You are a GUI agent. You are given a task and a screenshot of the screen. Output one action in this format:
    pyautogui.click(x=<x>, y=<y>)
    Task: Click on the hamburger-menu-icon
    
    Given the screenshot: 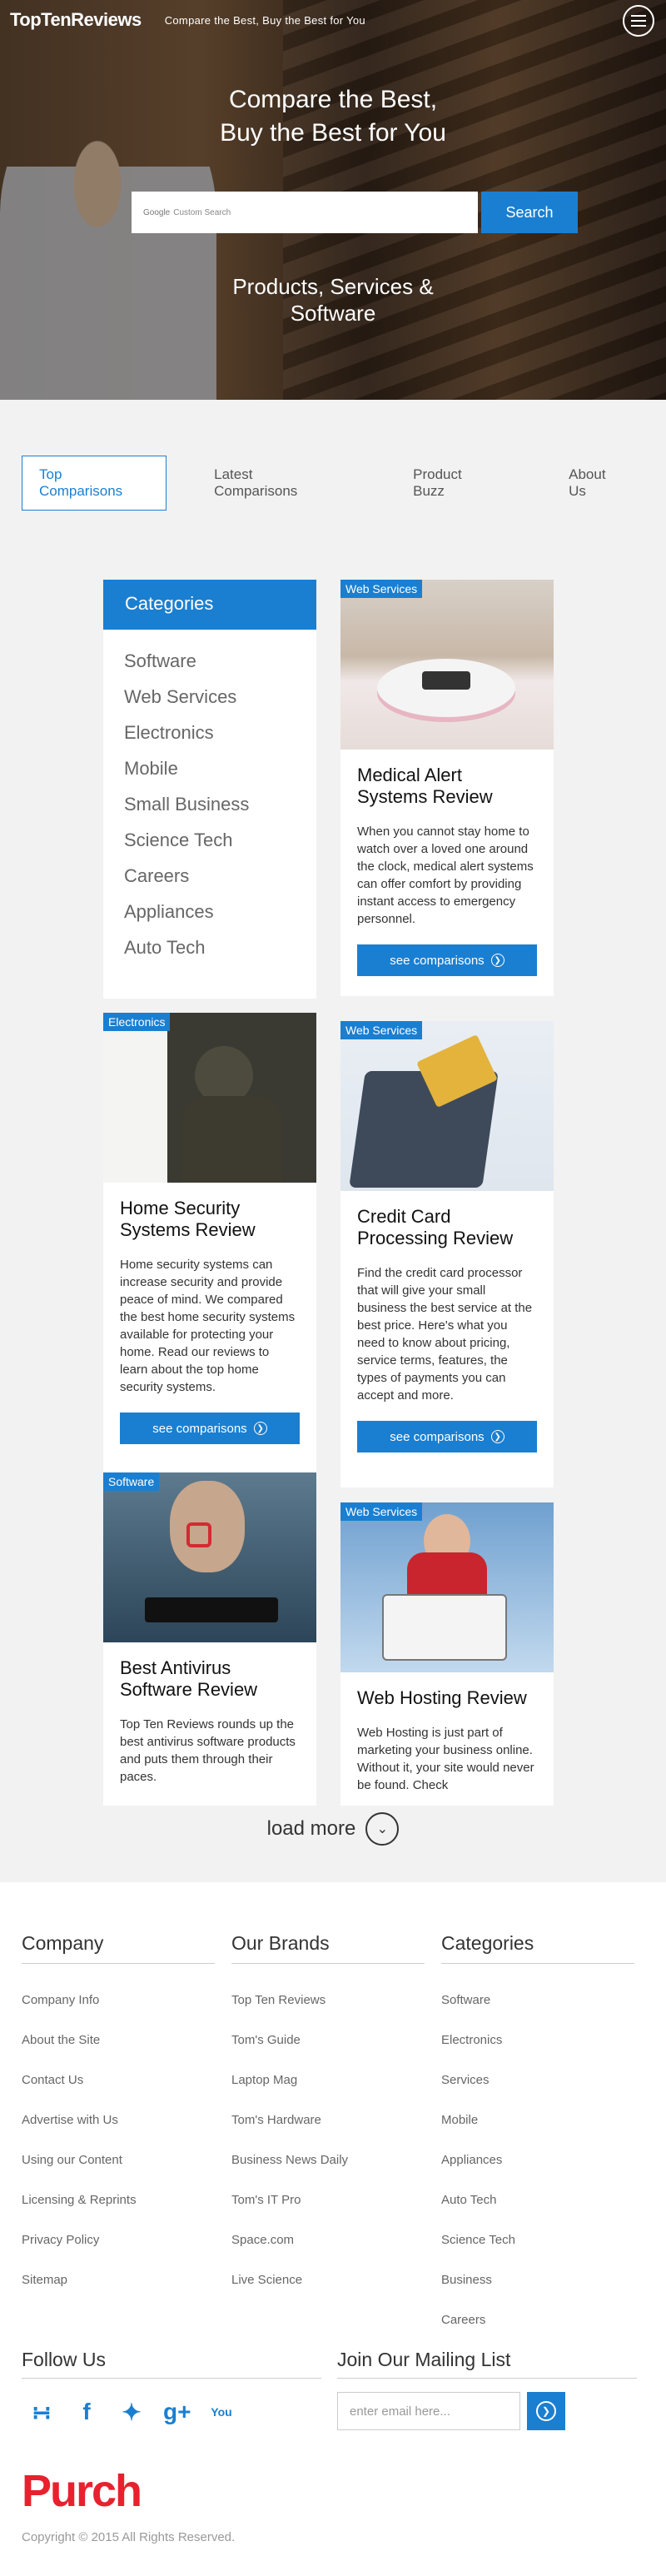 What is the action you would take?
    pyautogui.click(x=638, y=21)
    